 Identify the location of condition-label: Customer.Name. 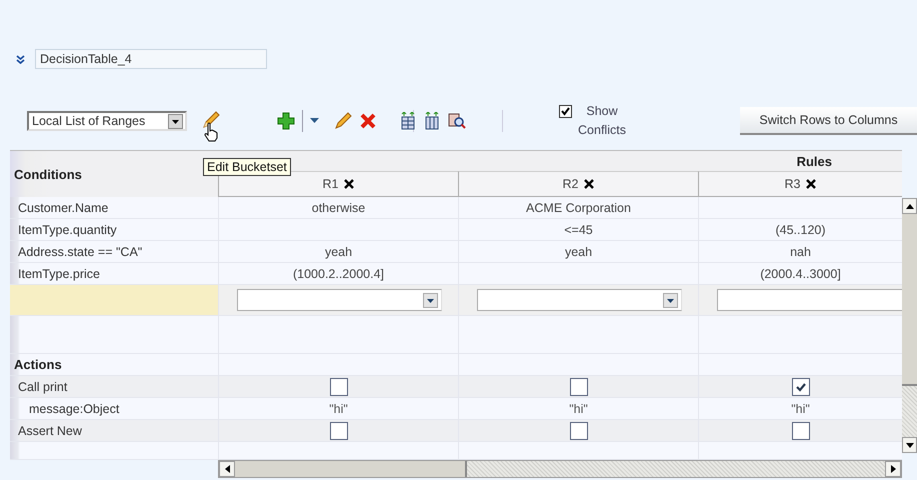
(63, 207).